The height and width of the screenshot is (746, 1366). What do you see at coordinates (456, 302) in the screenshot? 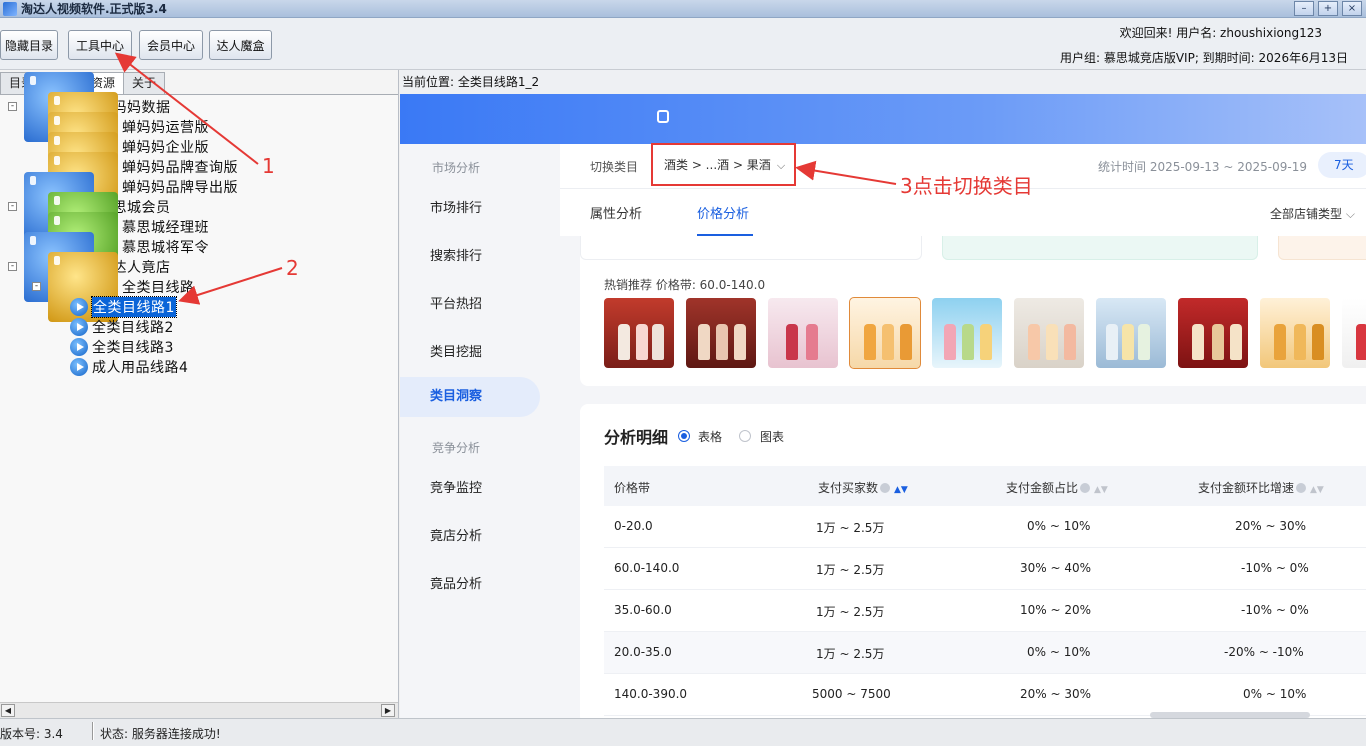
I see `nav-item-platform-hot: 平台热招` at bounding box center [456, 302].